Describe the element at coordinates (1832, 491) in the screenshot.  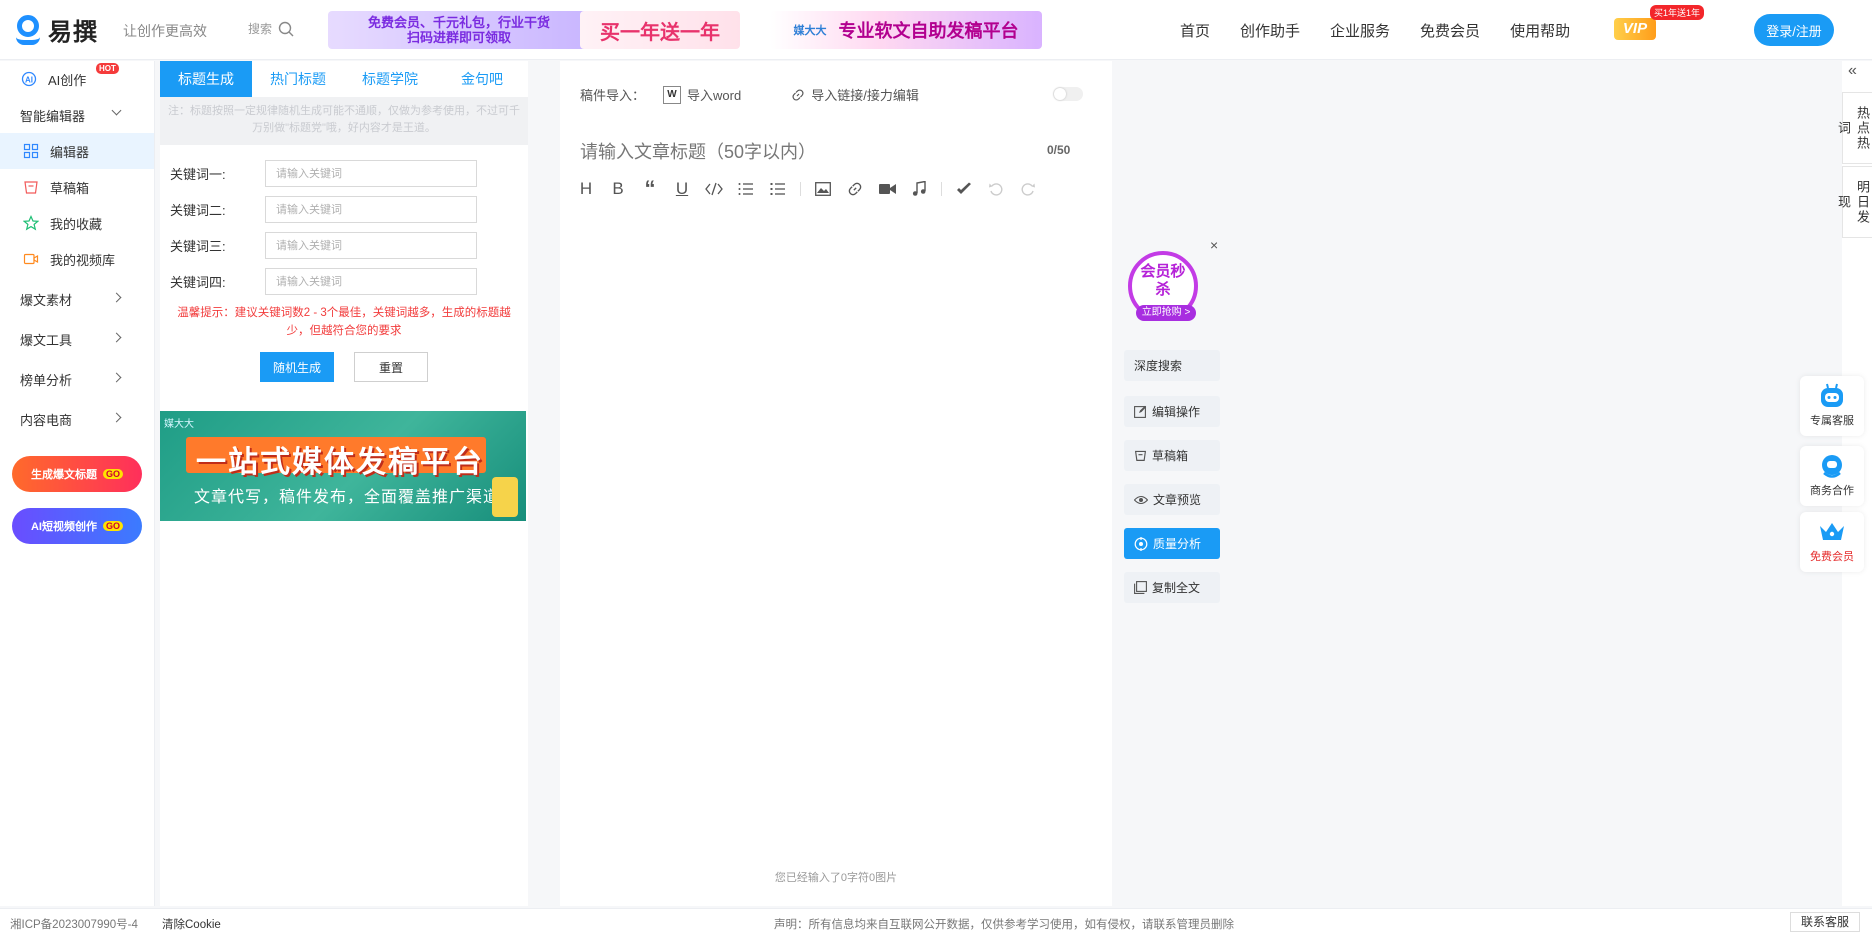
I see `card-label: 商务合作` at that location.